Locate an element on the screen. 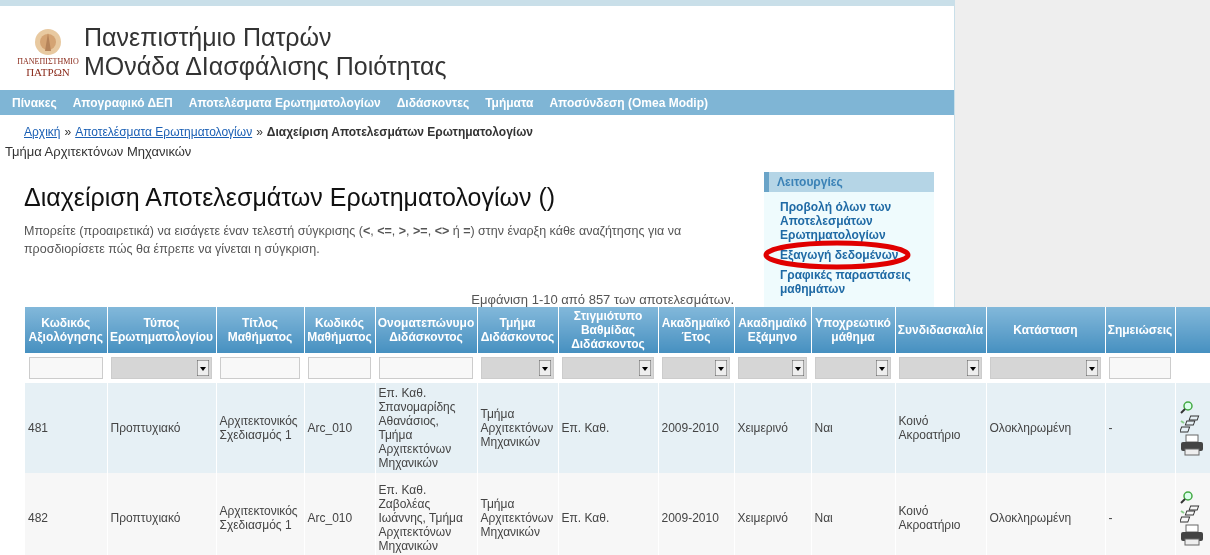 The height and width of the screenshot is (555, 1210). column-header: Κωδικός Μαθήματος is located at coordinates (339, 330).